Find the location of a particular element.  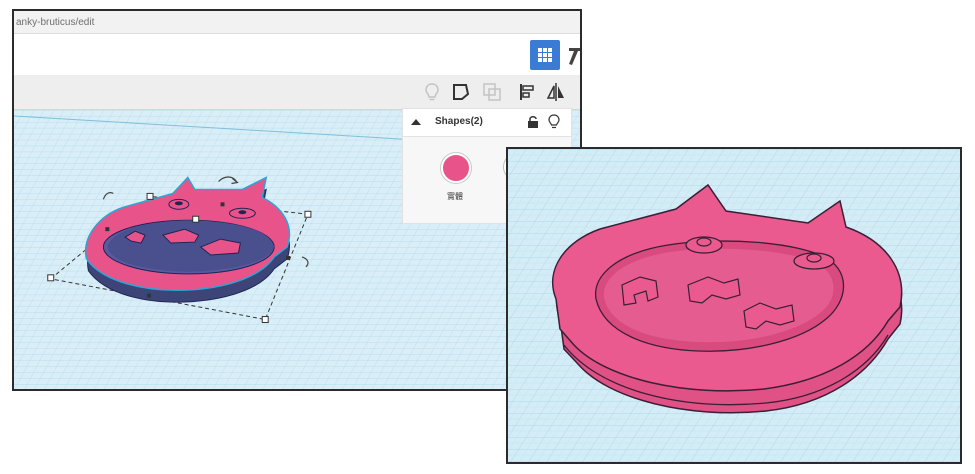

collapse-caret-icon is located at coordinates (416, 122).